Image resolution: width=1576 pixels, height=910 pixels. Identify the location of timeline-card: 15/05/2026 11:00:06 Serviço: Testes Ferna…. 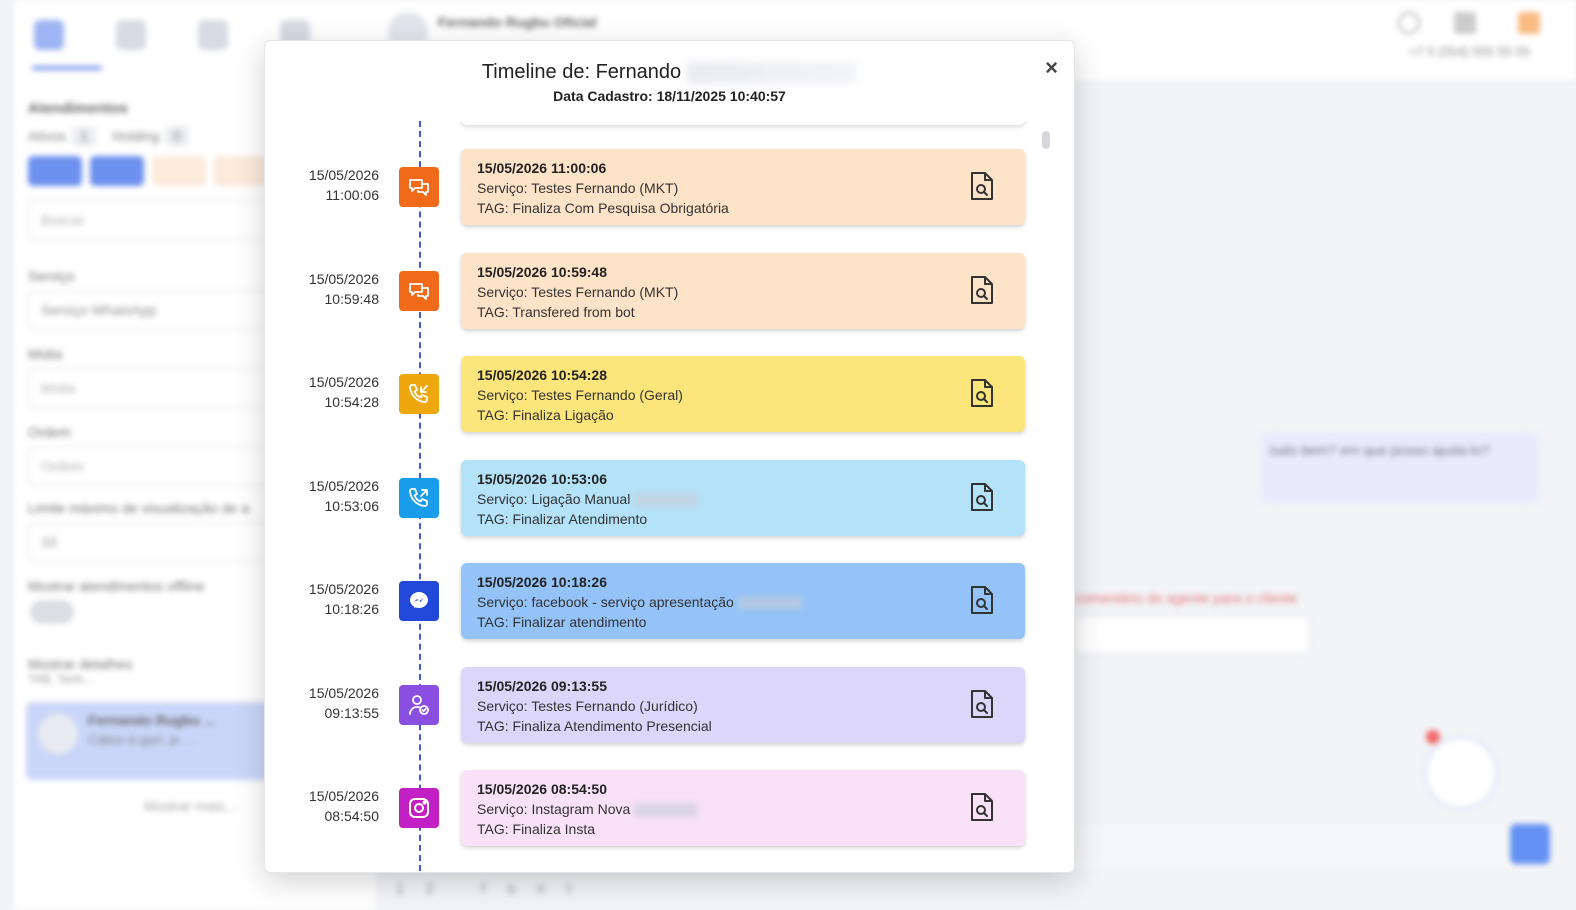
(743, 187).